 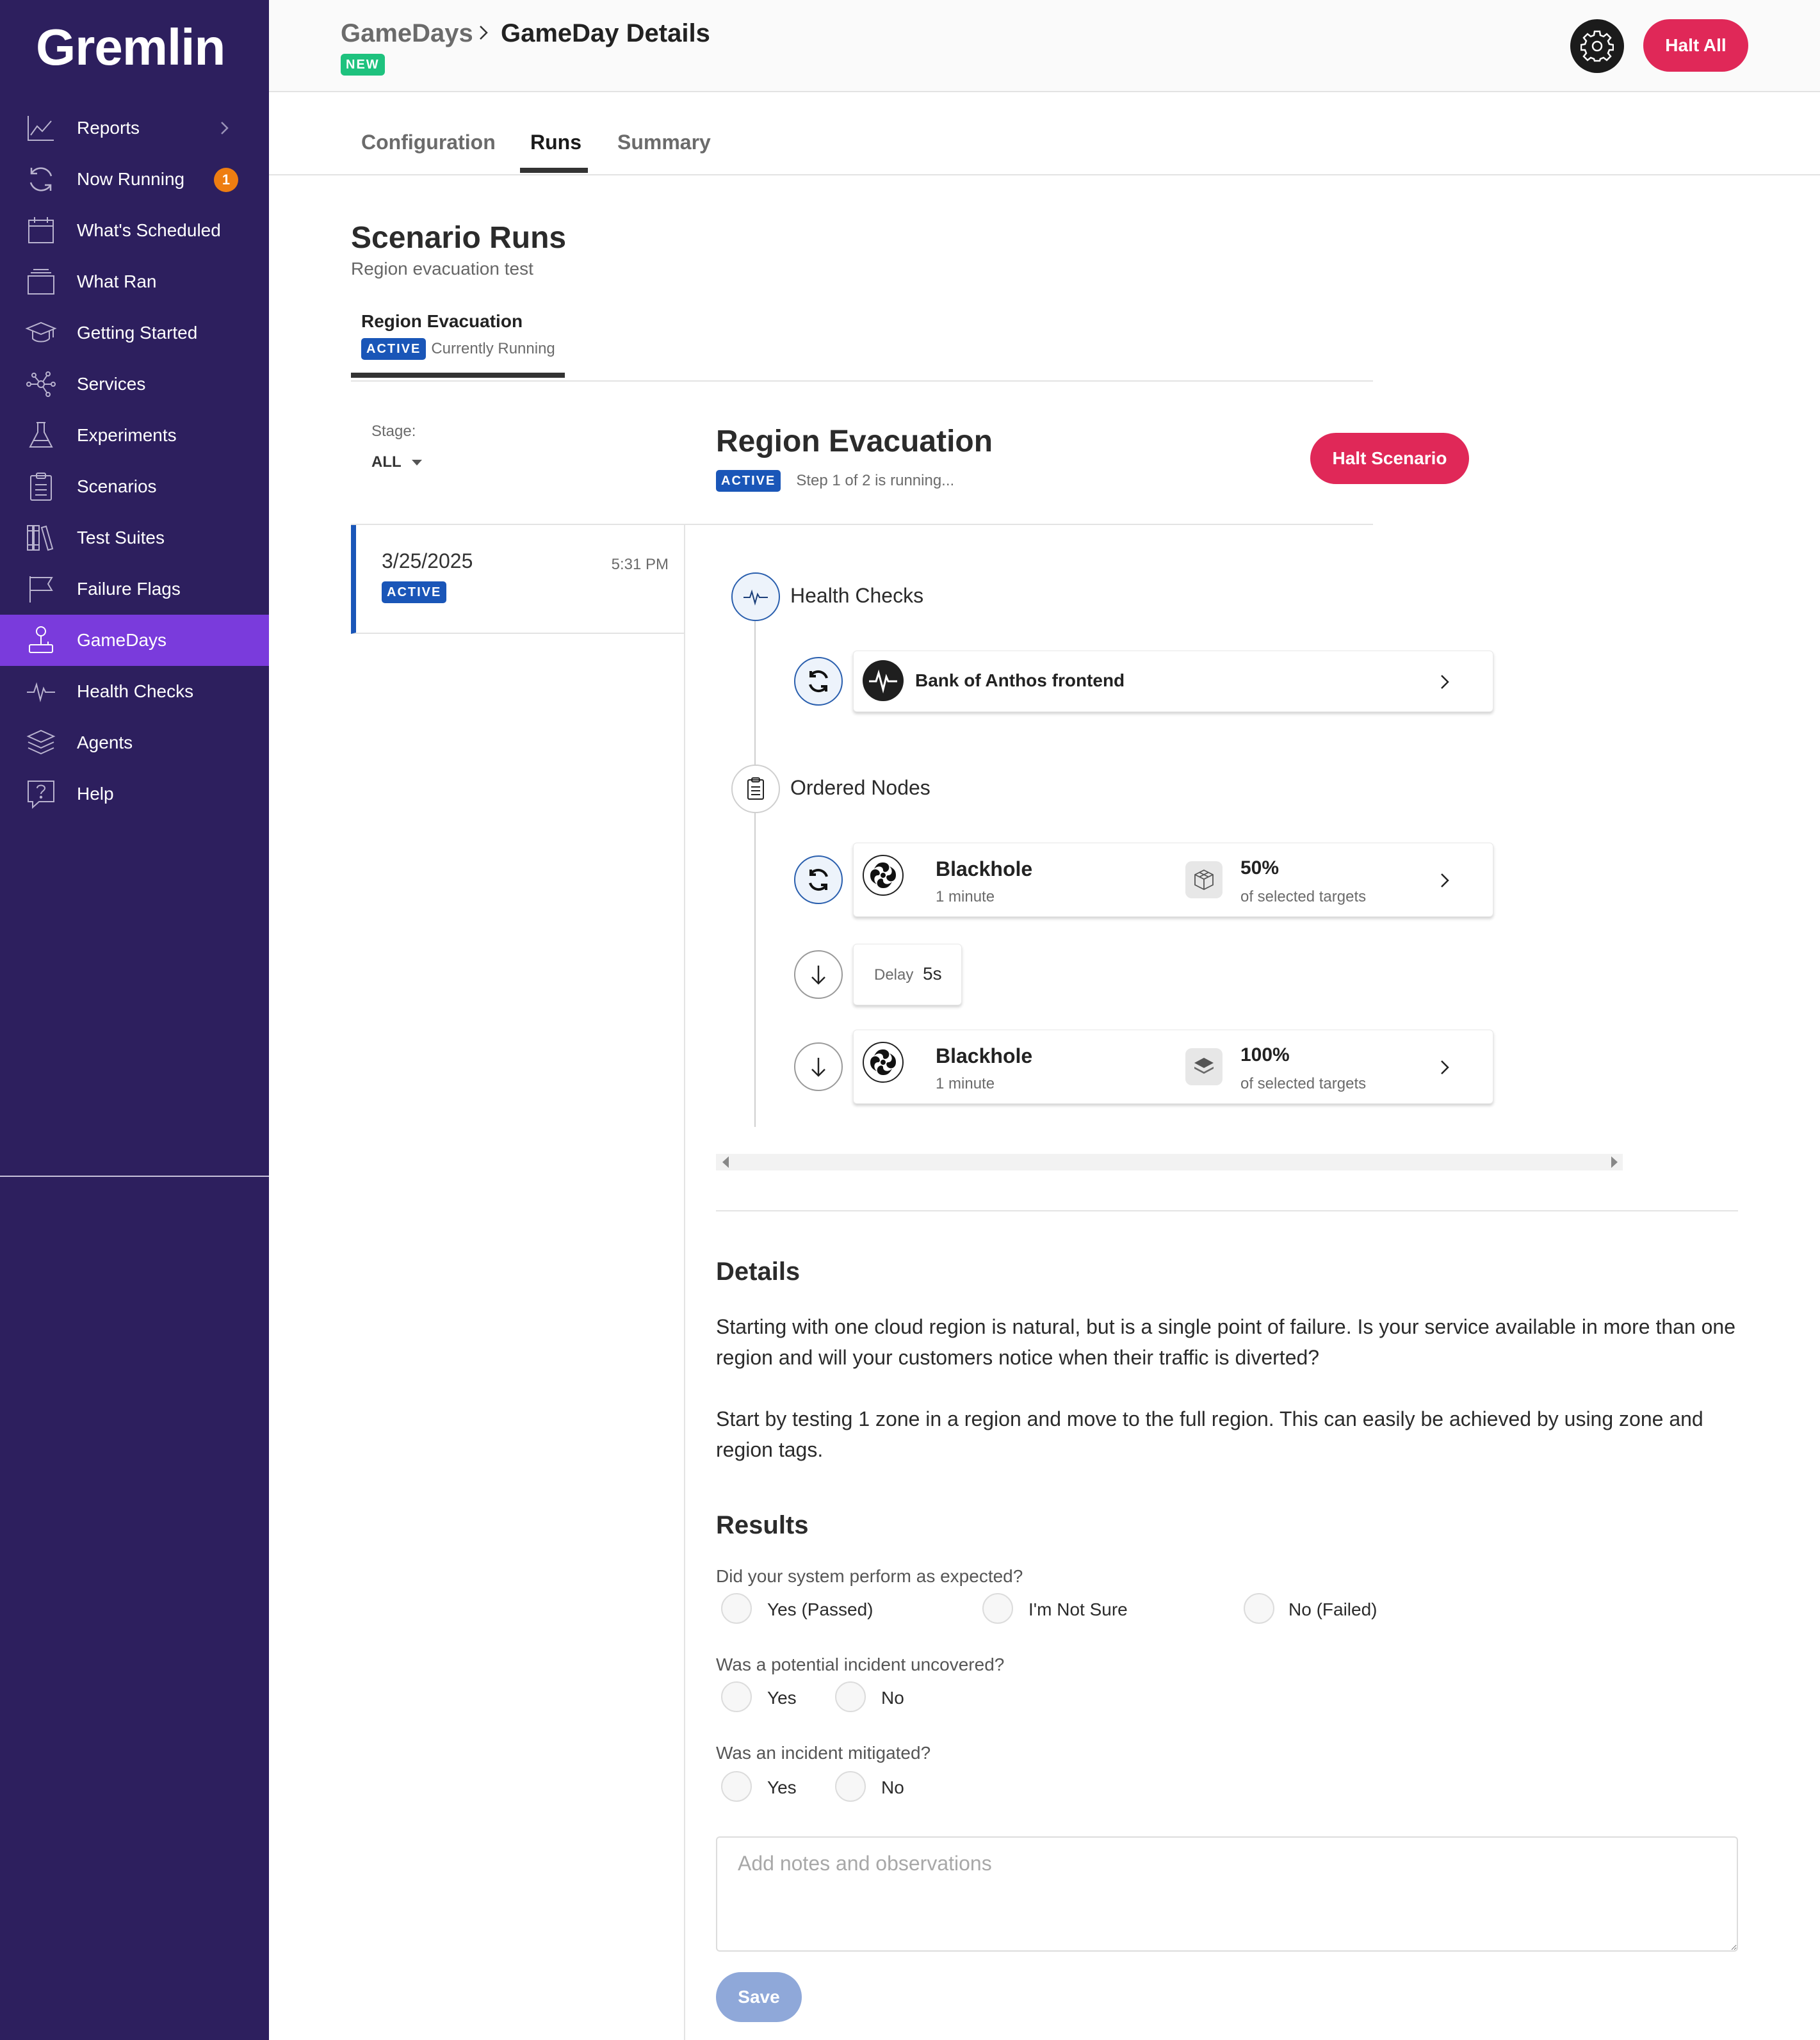 What do you see at coordinates (137, 333) in the screenshot?
I see `sidebar-item-label: Getting Started` at bounding box center [137, 333].